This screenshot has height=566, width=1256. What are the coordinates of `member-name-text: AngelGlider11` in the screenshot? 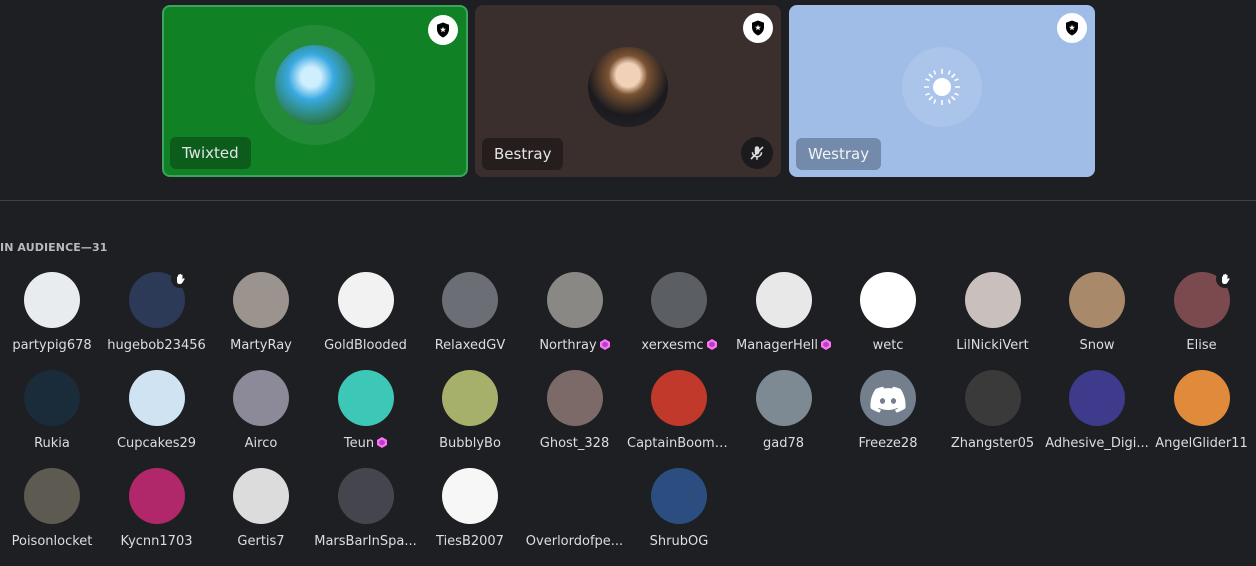 It's located at (1201, 443).